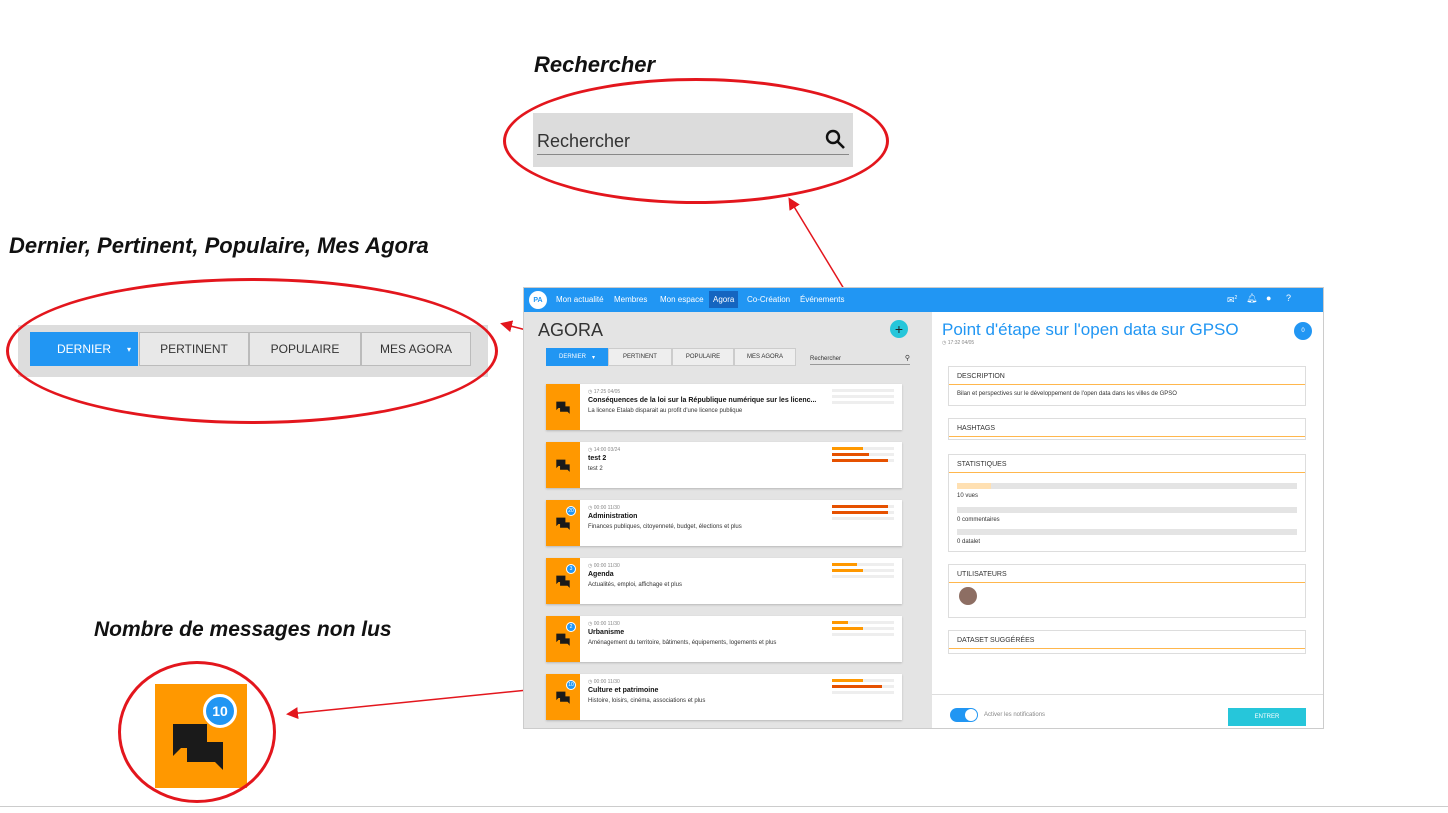  What do you see at coordinates (1127, 376) in the screenshot?
I see `section-header: DESCRIPTION` at bounding box center [1127, 376].